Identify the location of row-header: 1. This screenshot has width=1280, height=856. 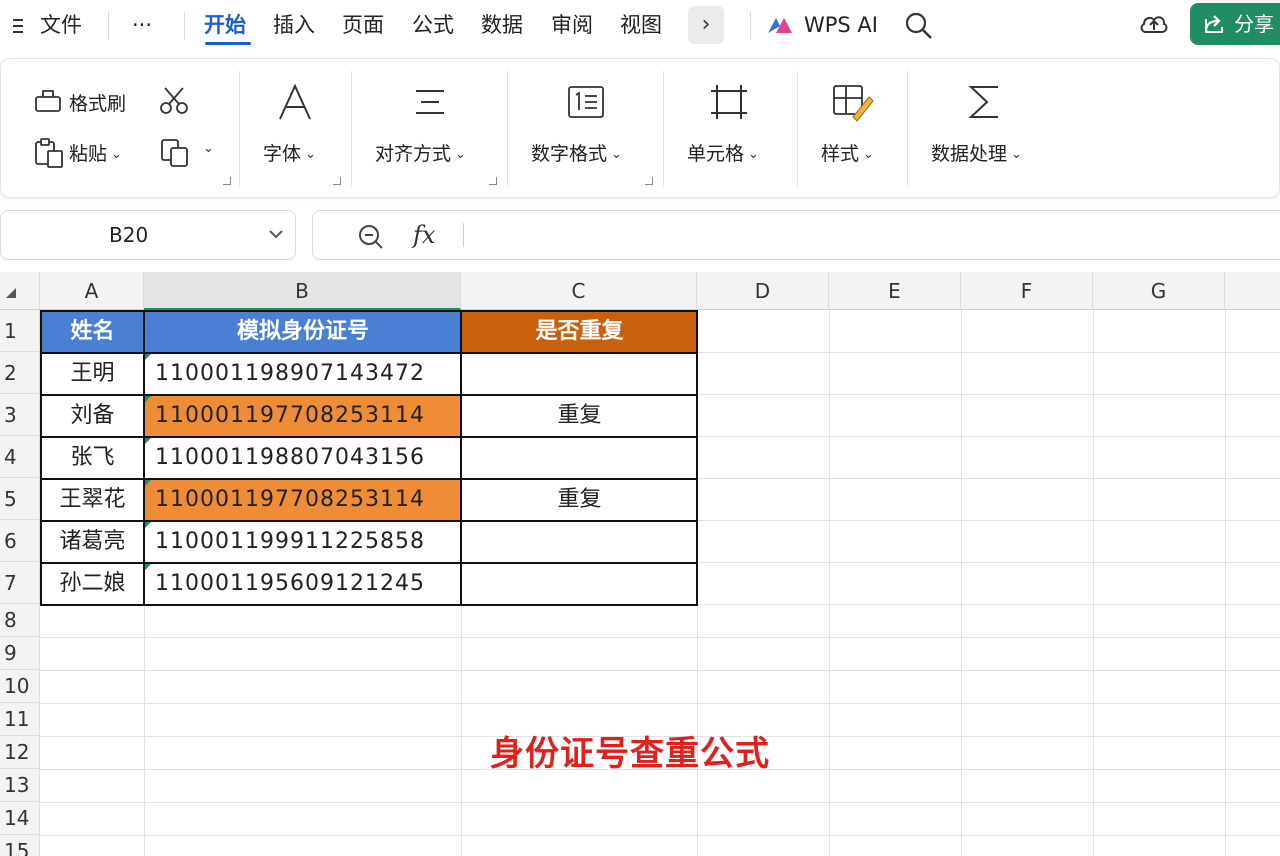
(20, 331).